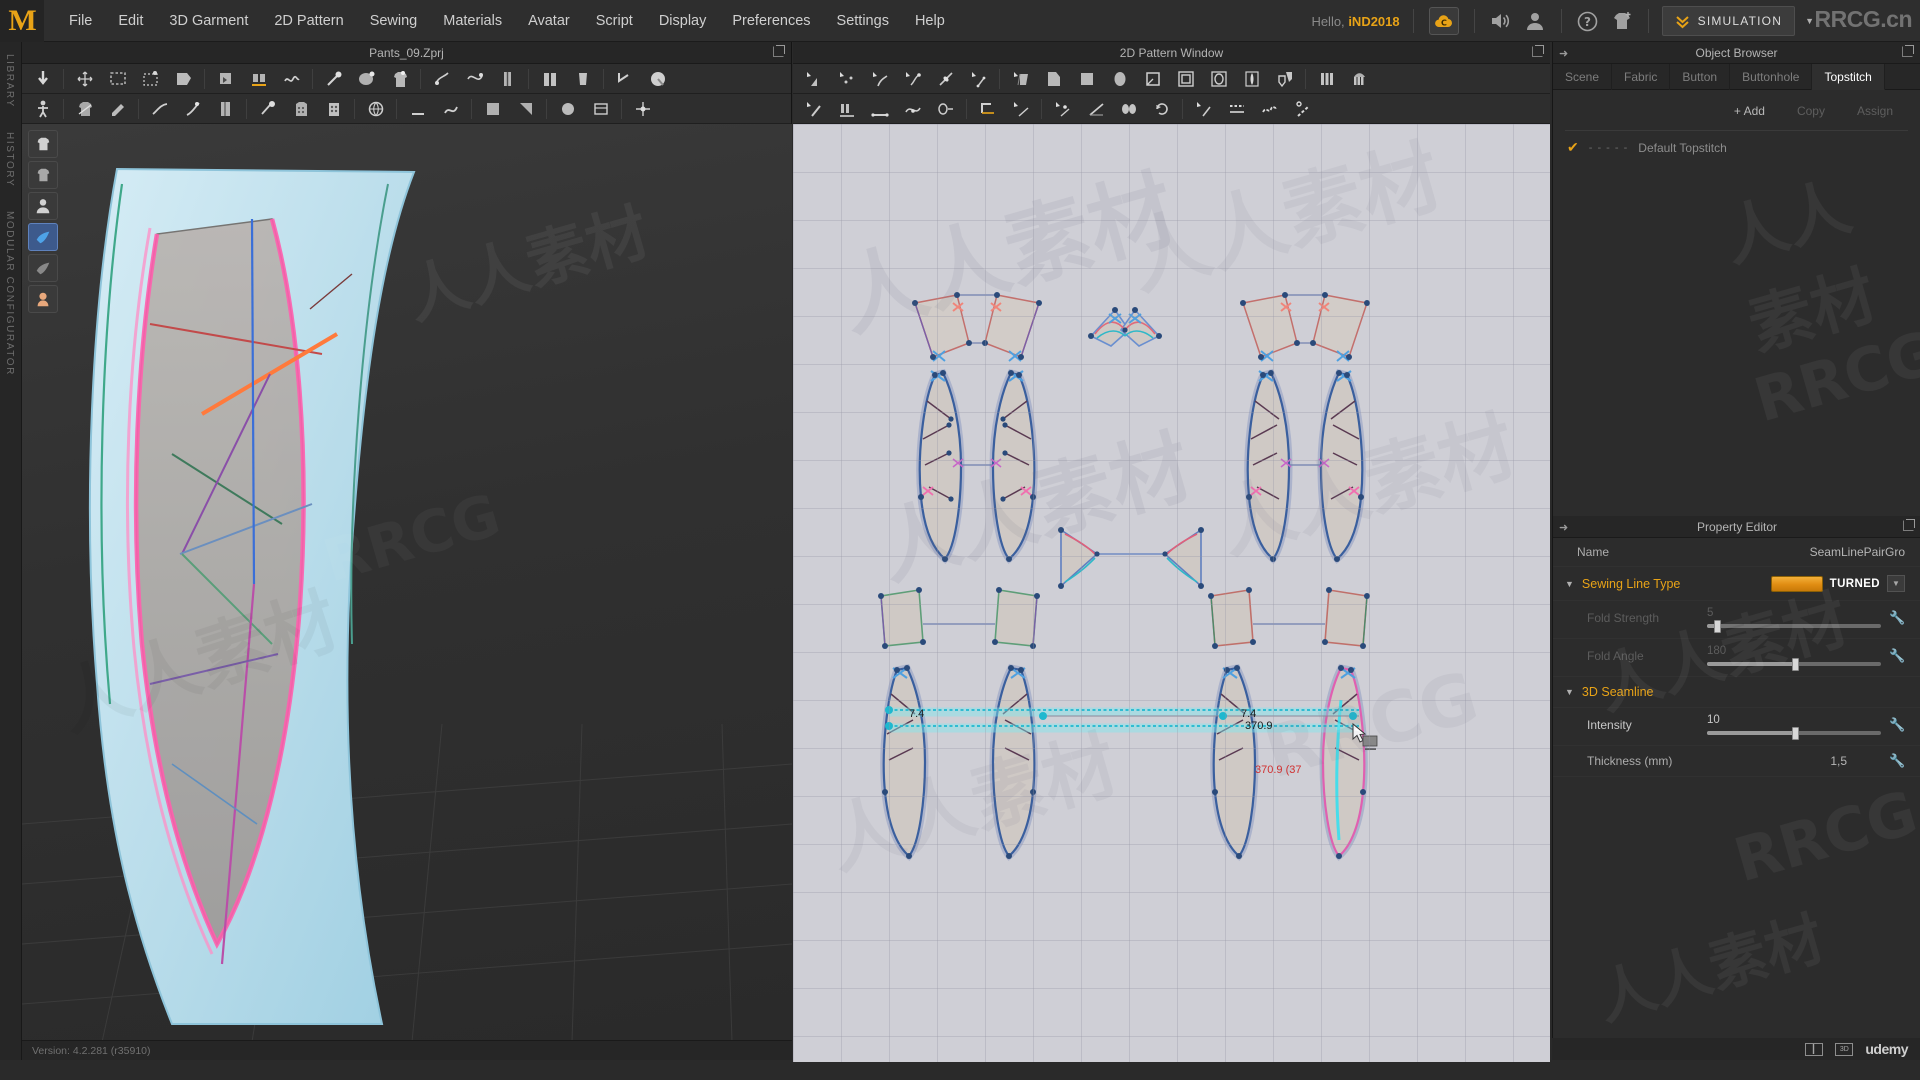 This screenshot has width=1920, height=1080. I want to click on property-fold-strength: Fold Strength 5 🔧, so click(1736, 620).